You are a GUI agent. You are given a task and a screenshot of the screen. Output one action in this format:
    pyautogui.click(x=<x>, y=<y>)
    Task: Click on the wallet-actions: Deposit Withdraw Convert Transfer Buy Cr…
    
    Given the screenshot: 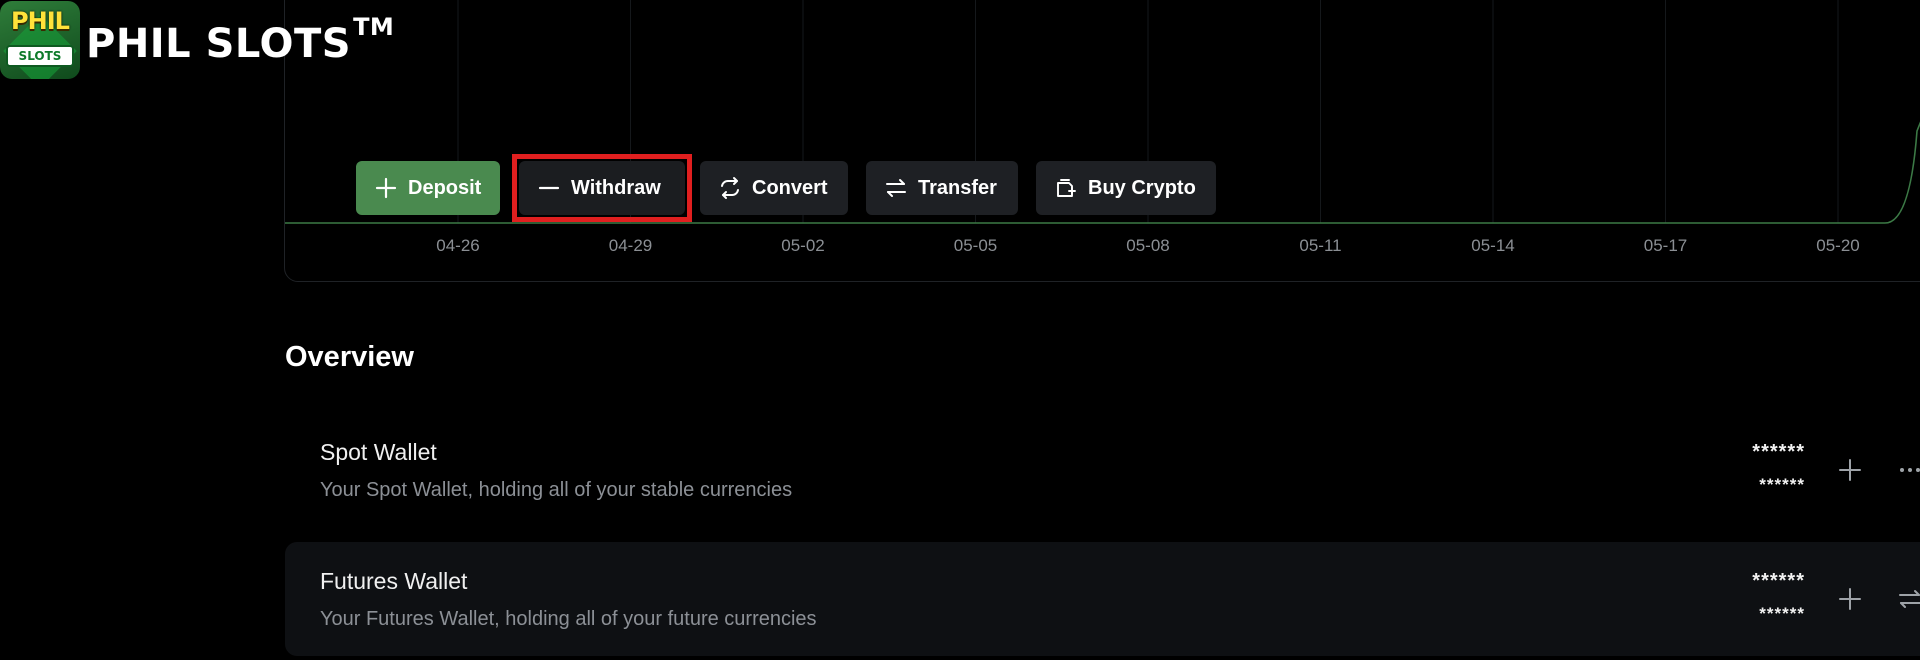 What is the action you would take?
    pyautogui.click(x=795, y=188)
    